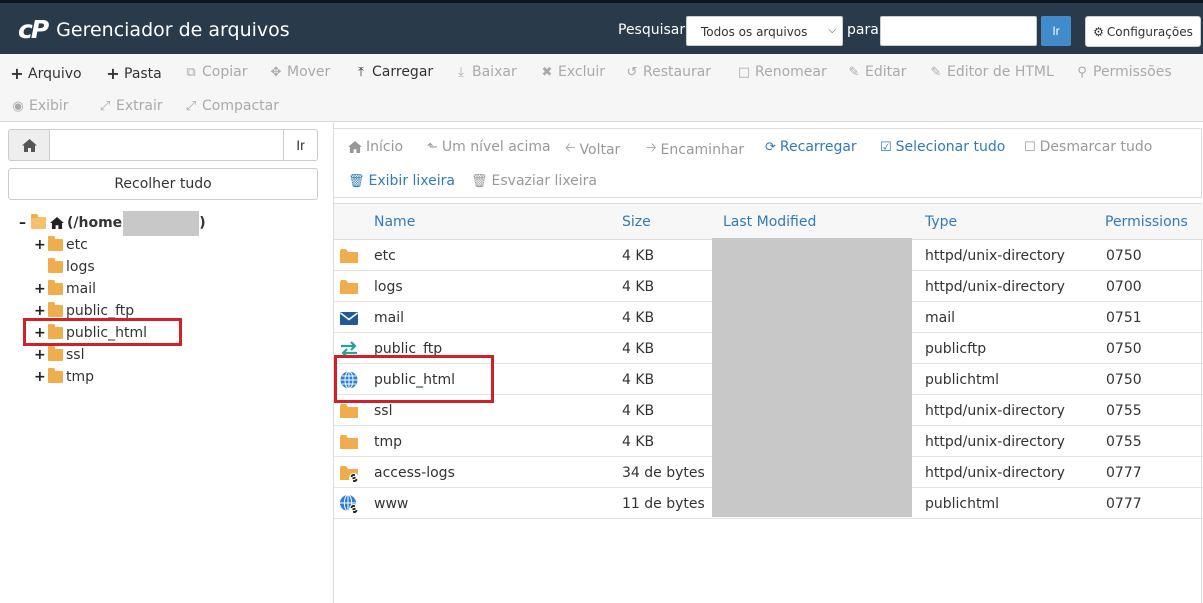  Describe the element at coordinates (995, 411) in the screenshot. I see `file-type: httpd/unix-directory` at that location.